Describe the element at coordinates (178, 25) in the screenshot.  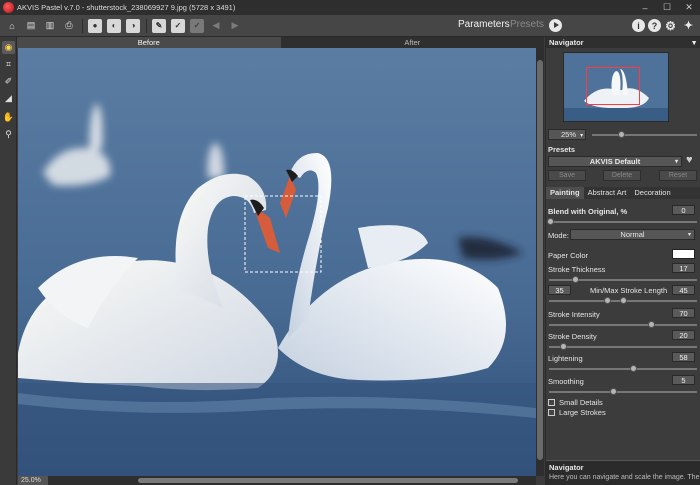
I see `checkmark-icon: ✓` at that location.